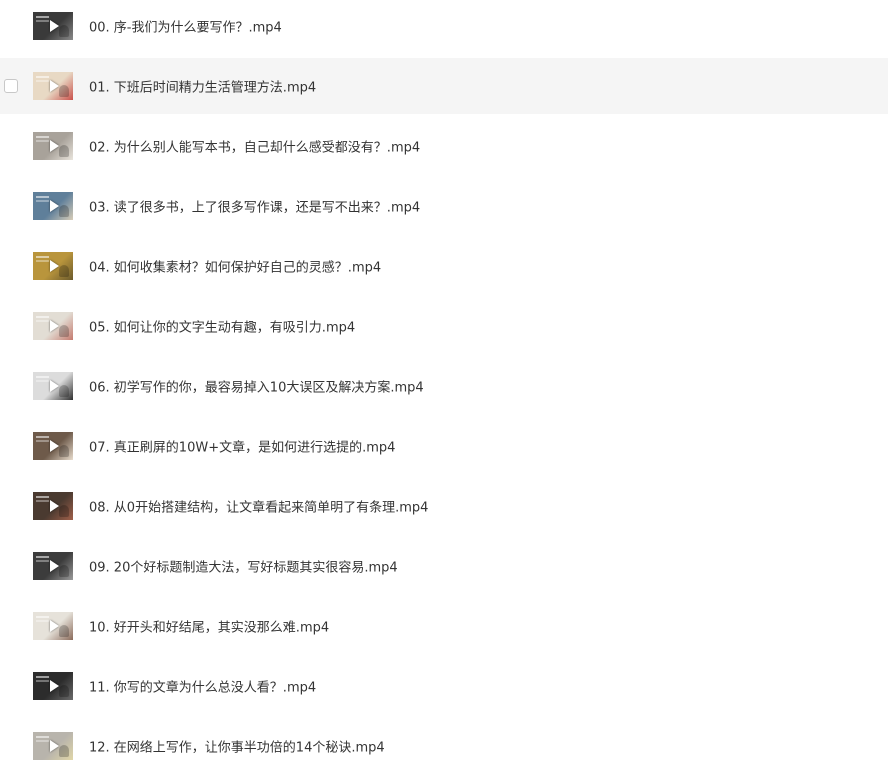 This screenshot has width=888, height=773. Describe the element at coordinates (254, 146) in the screenshot. I see `file-name: 02. 为什么别人能写本书，自己却什么感受都没有？.mp4` at that location.